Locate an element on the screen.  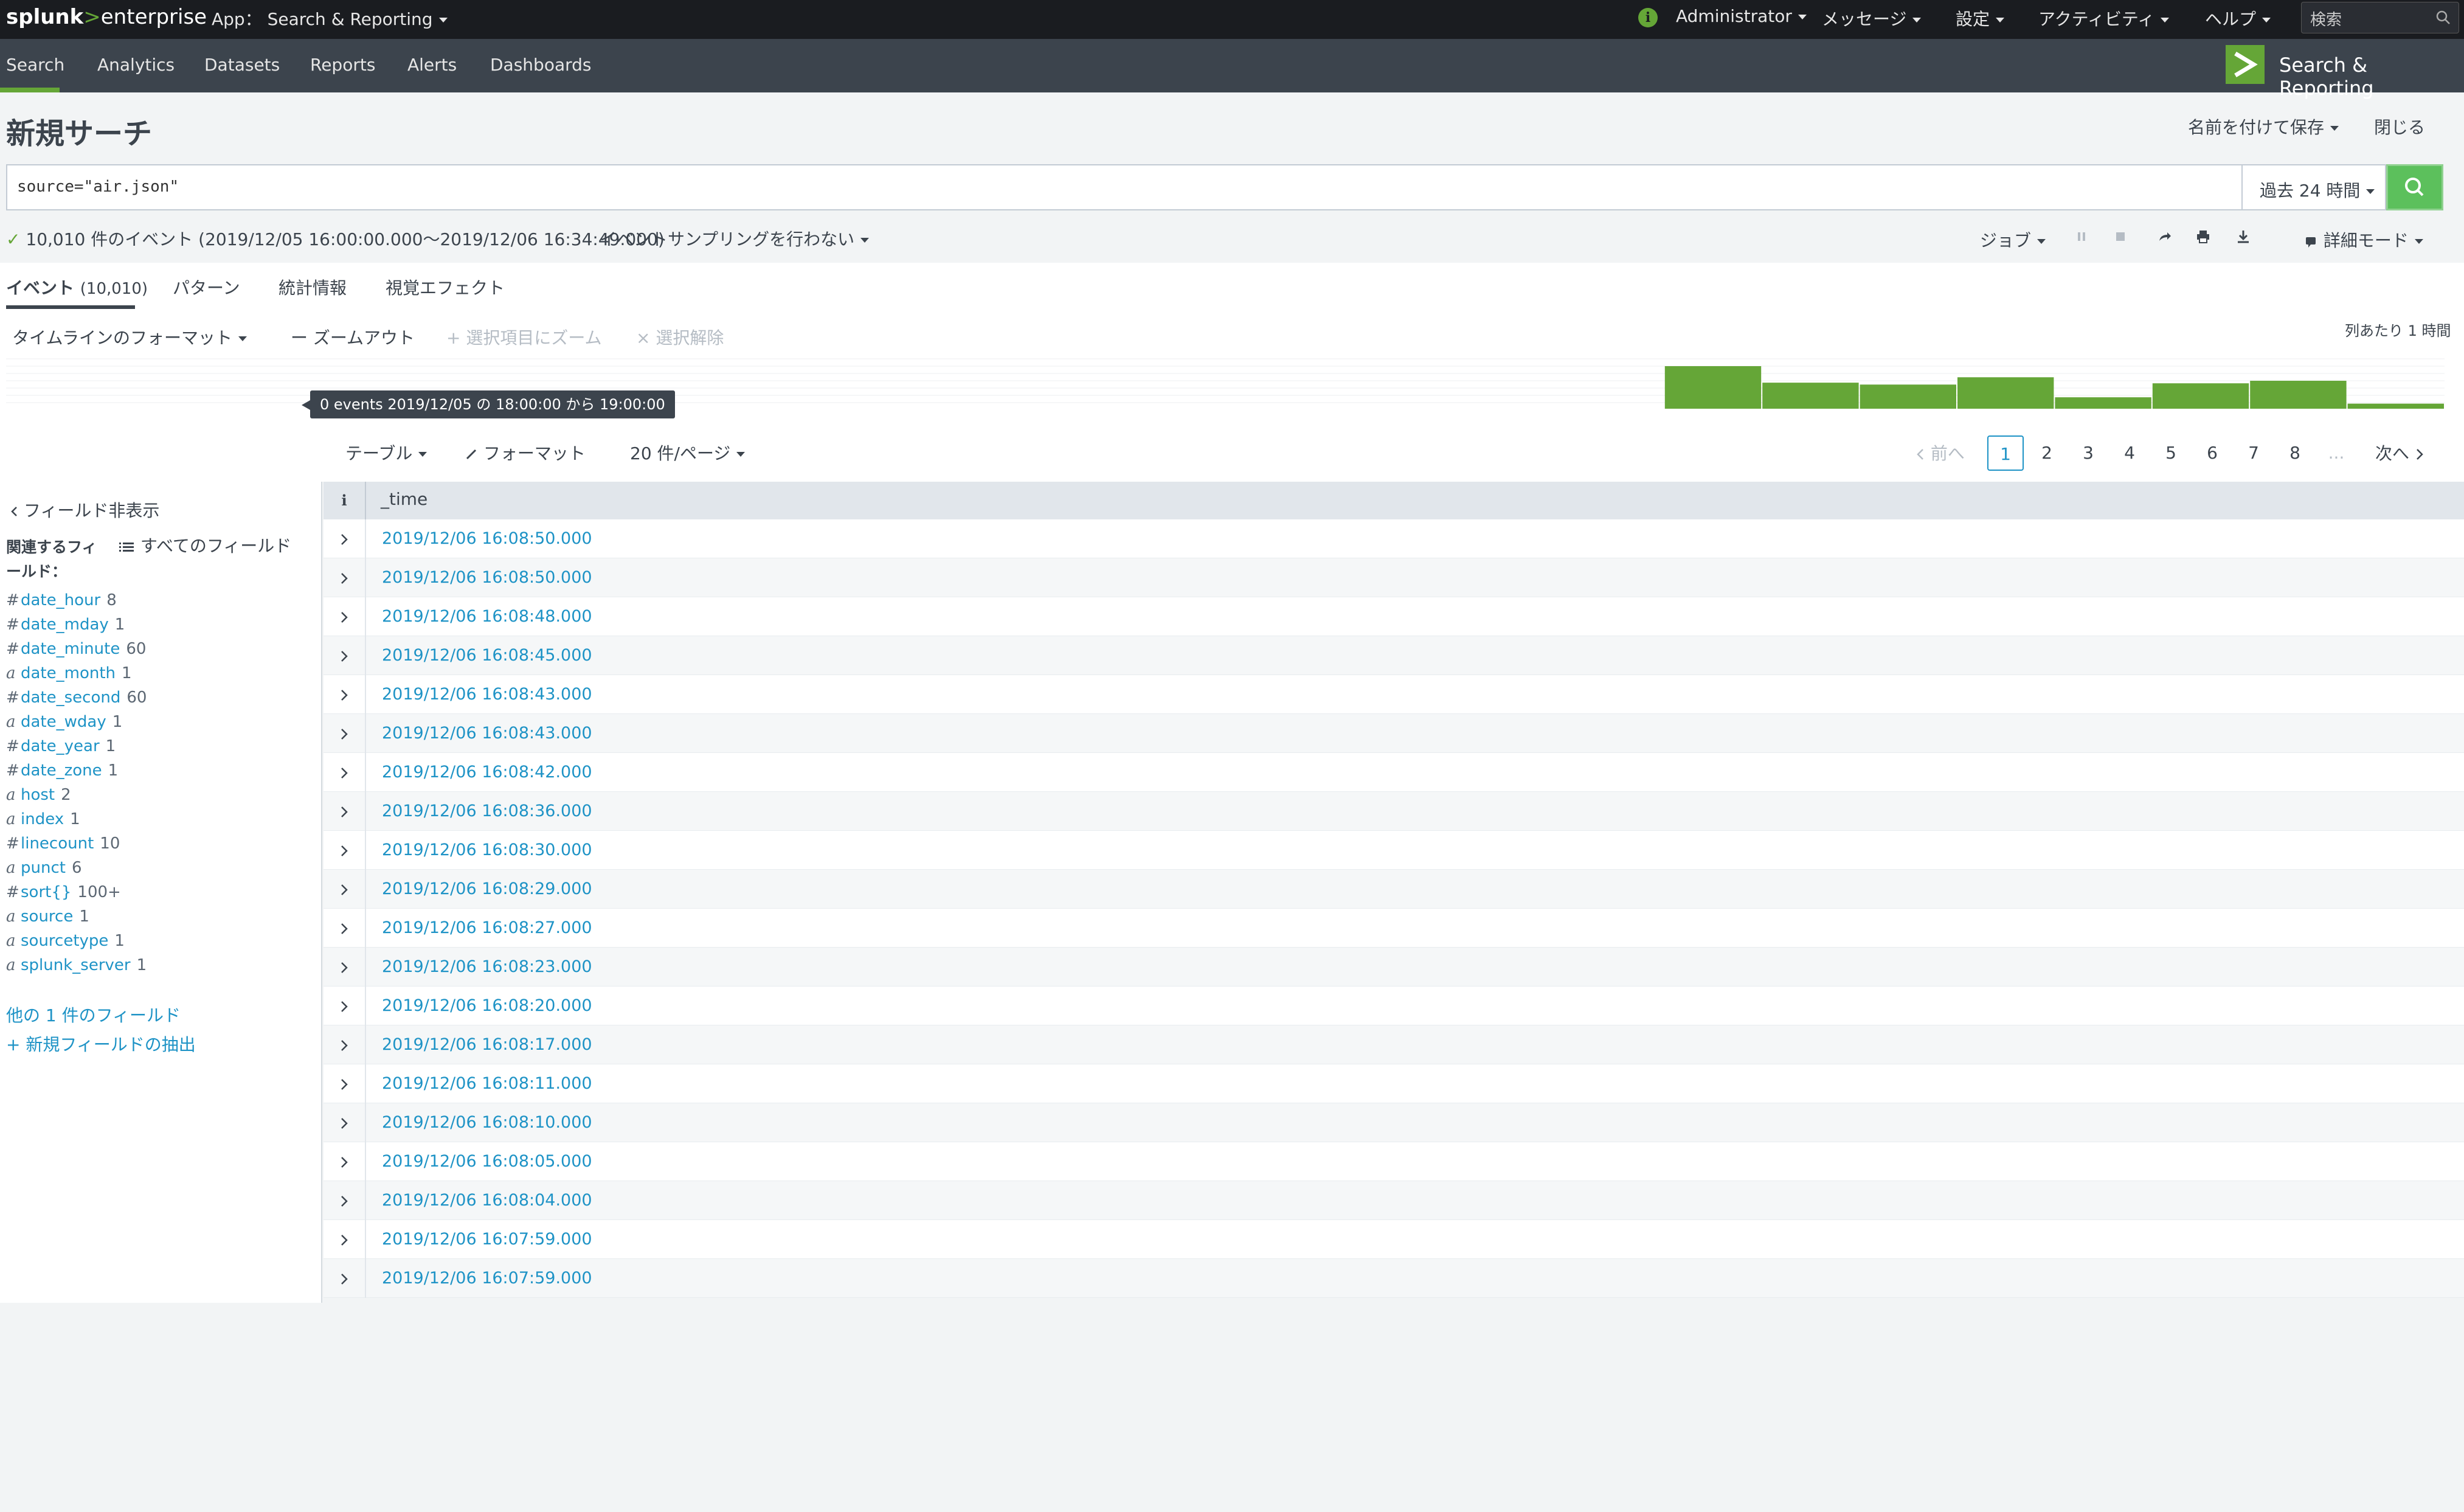
page-2: 2 is located at coordinates (2047, 453).